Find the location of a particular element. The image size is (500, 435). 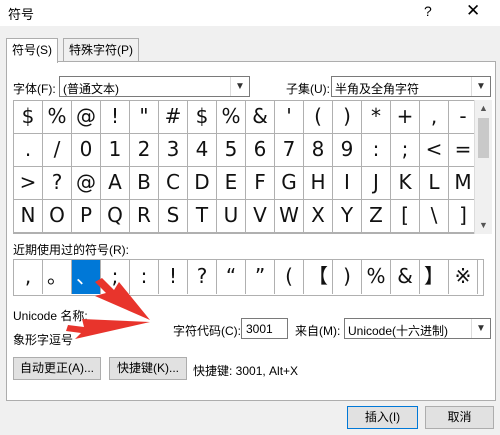

recent-symbol-cell: ) is located at coordinates (347, 277).